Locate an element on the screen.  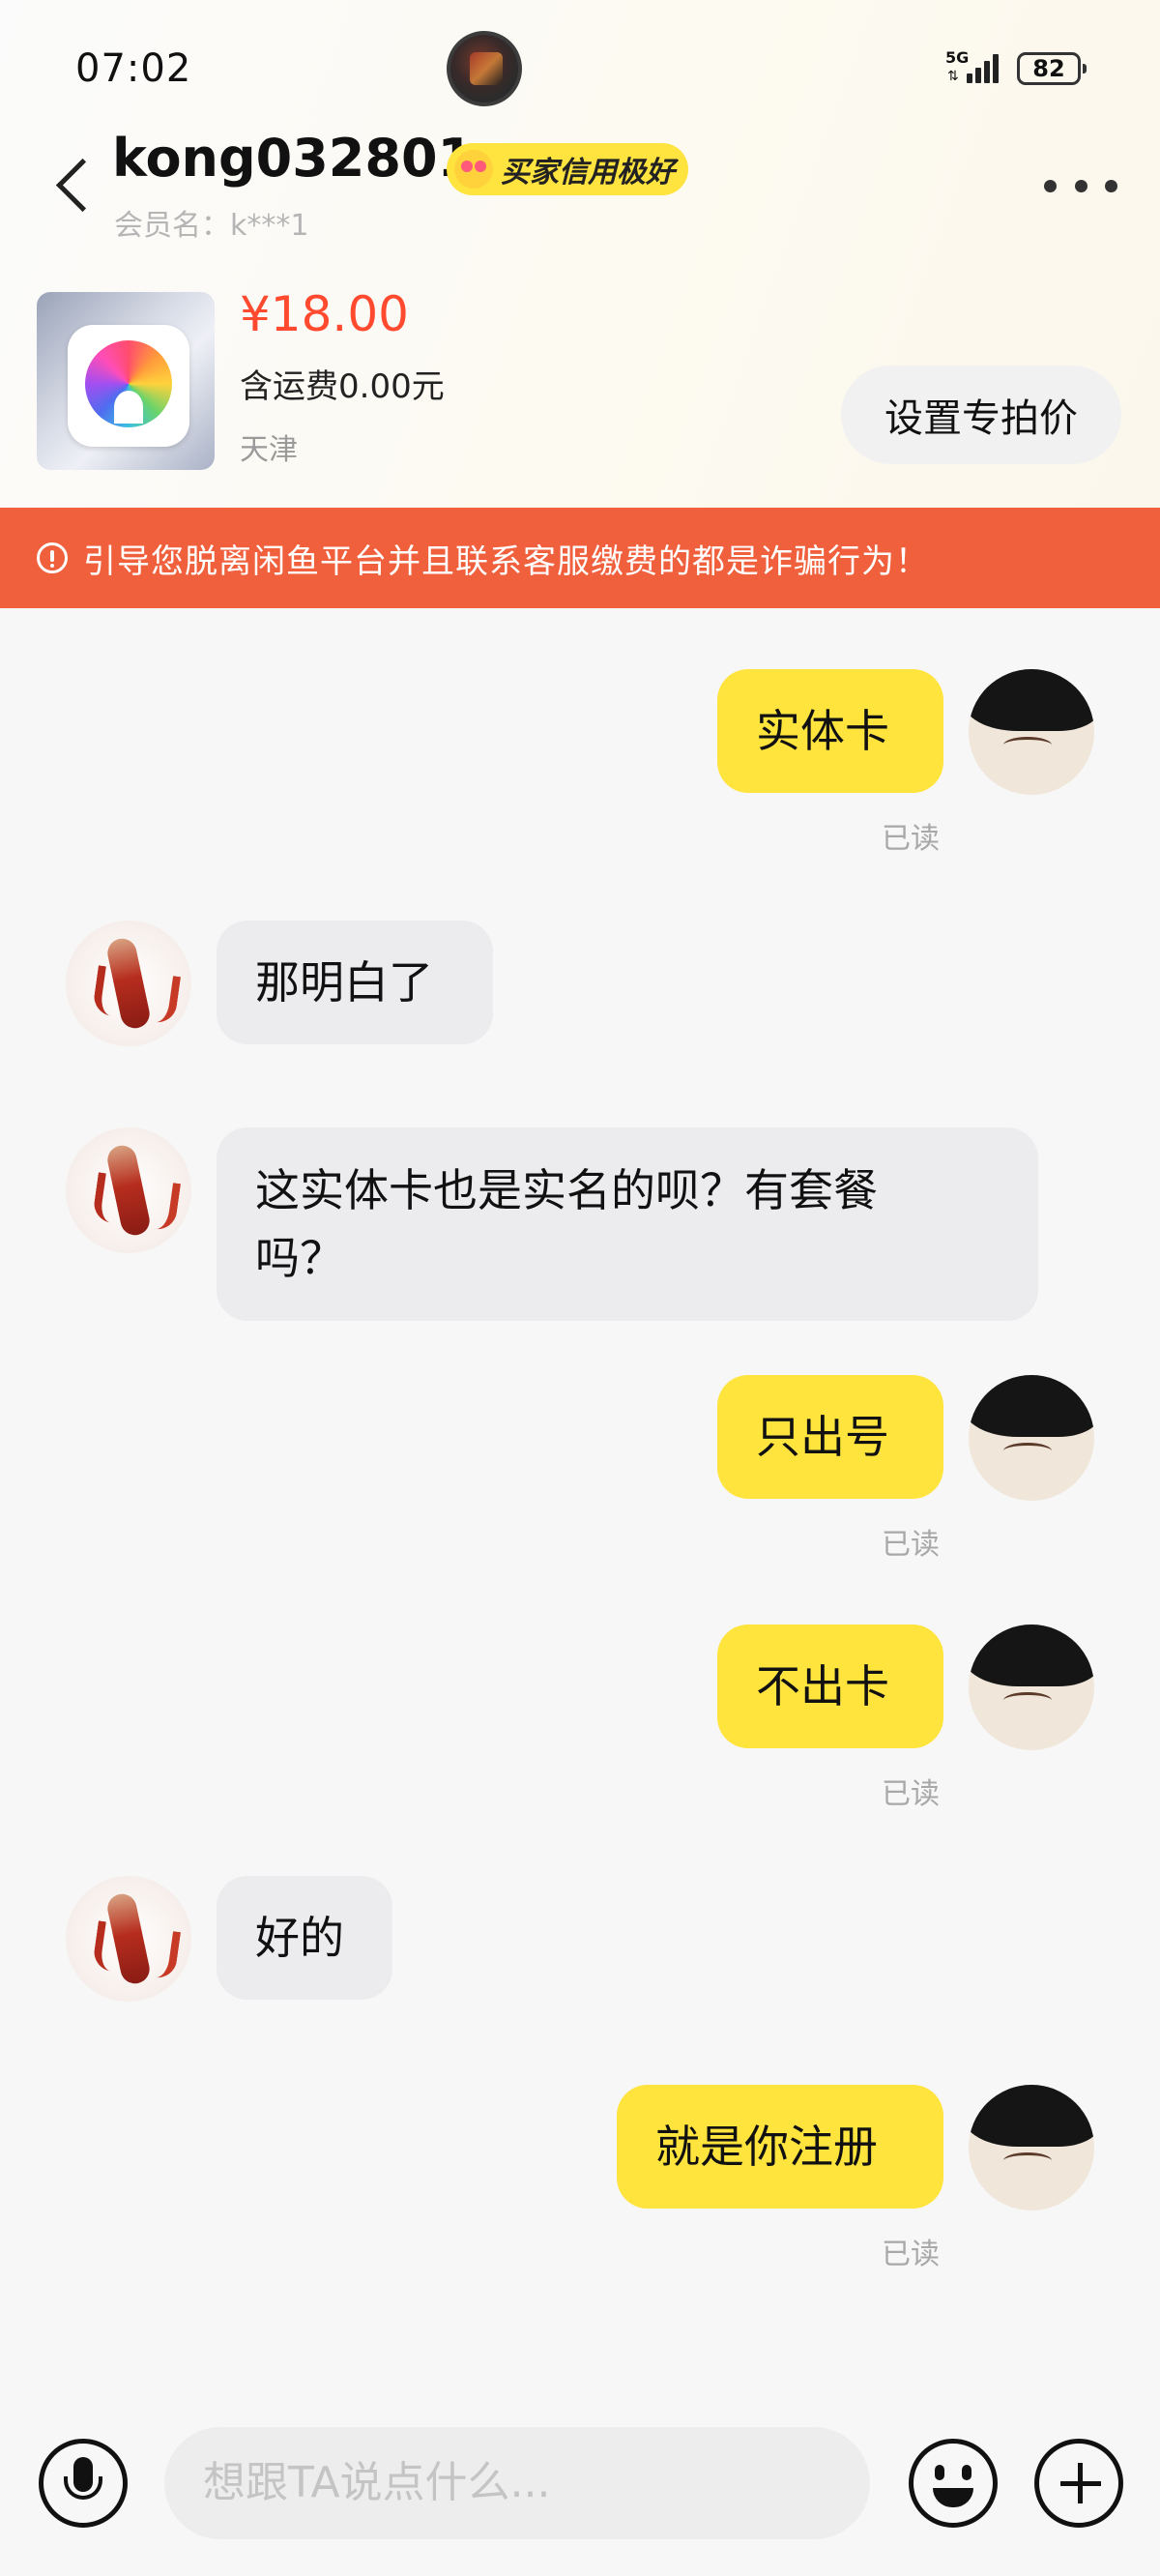
credit-badge-label: 买家信用极好 is located at coordinates (588, 173).